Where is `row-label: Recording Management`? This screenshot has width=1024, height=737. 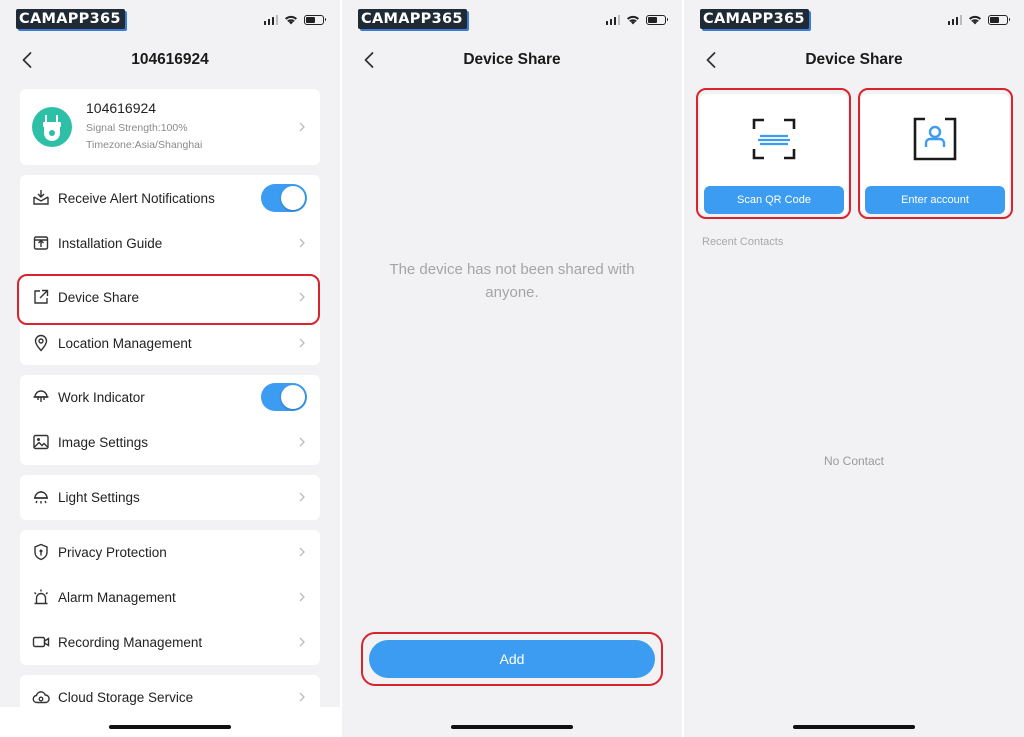
row-label: Recording Management is located at coordinates (130, 642).